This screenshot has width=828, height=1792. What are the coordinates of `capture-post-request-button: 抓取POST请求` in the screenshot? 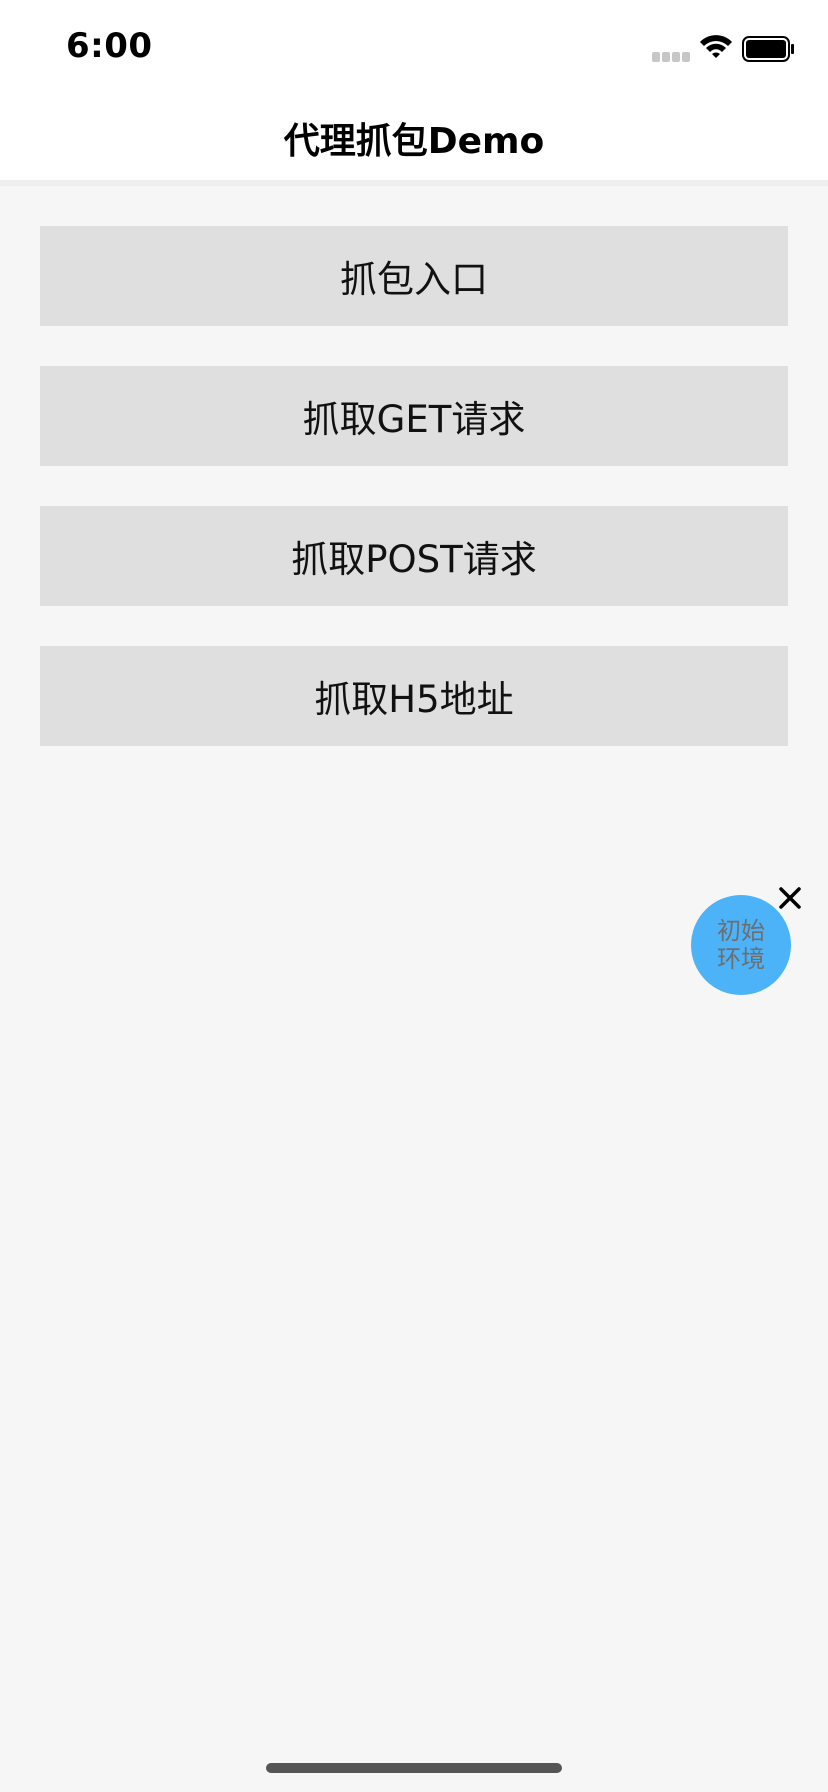 It's located at (414, 556).